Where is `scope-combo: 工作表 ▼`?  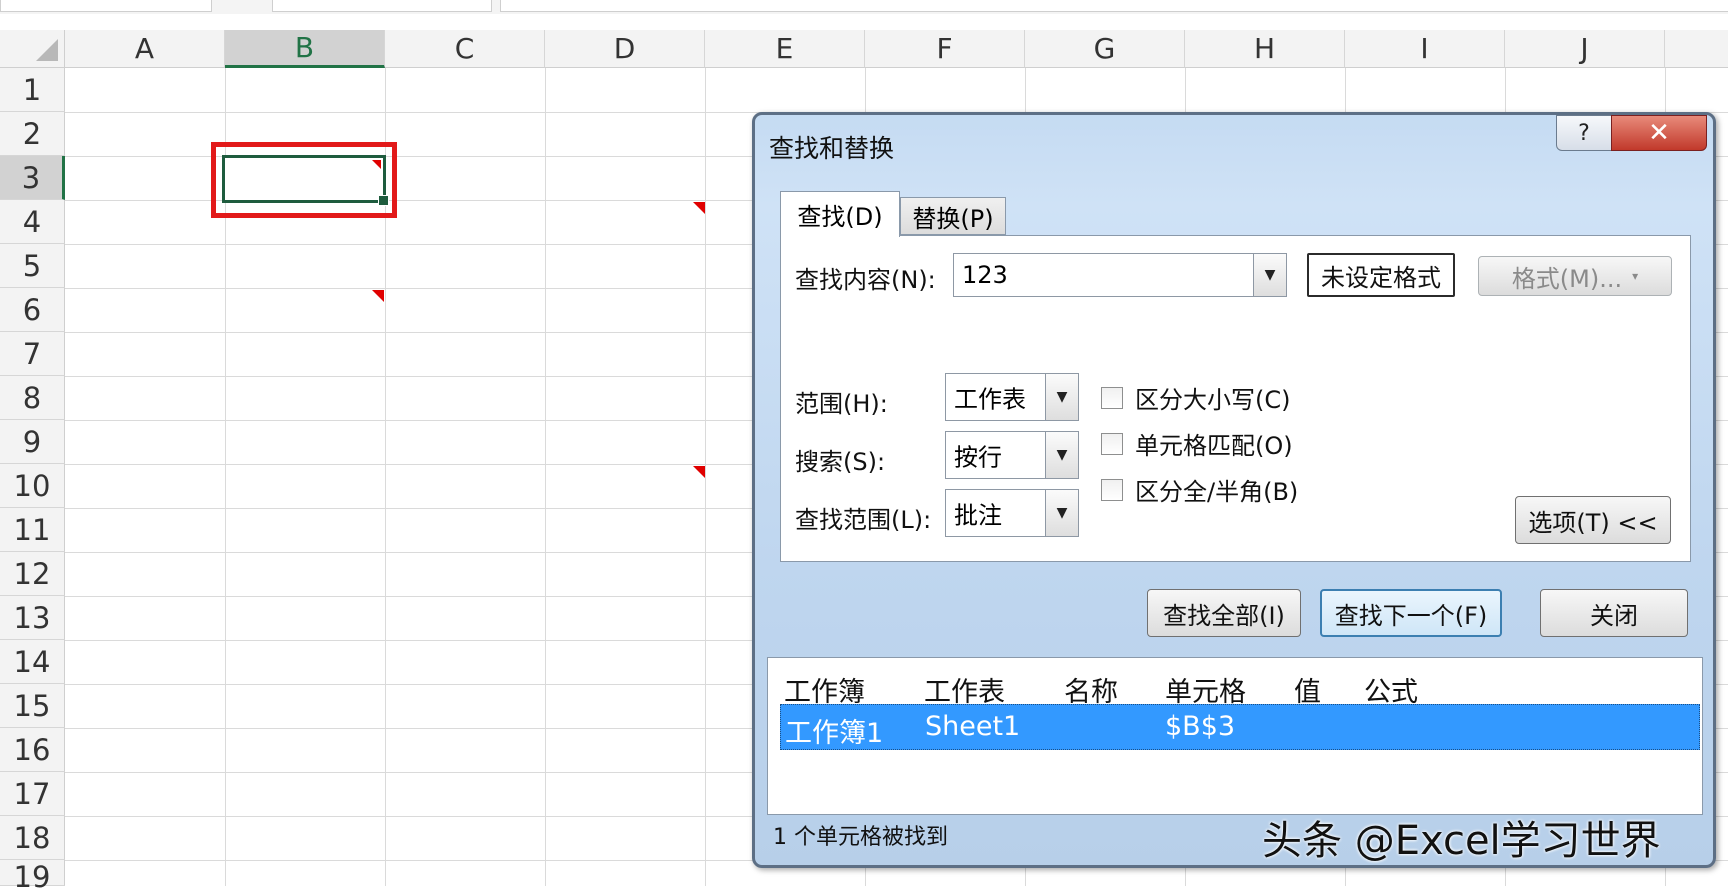 scope-combo: 工作表 ▼ is located at coordinates (1012, 397).